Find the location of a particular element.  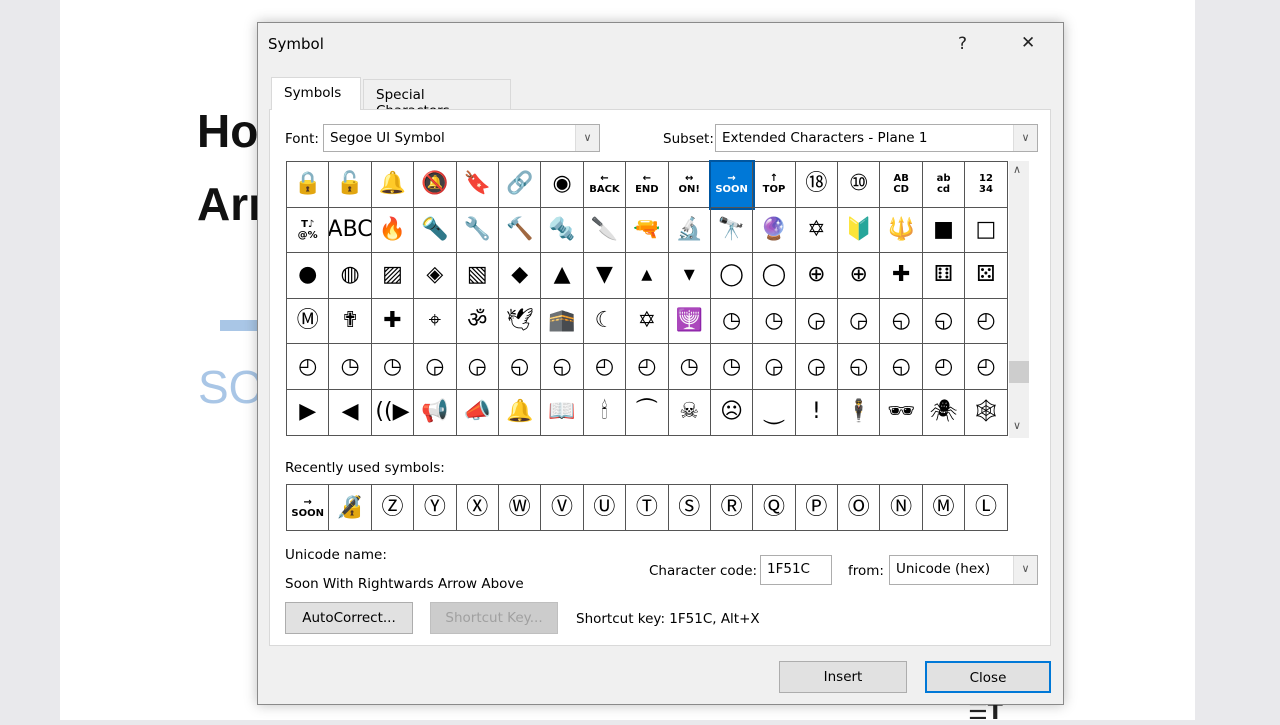

scrollbar-thumb is located at coordinates (1019, 372).